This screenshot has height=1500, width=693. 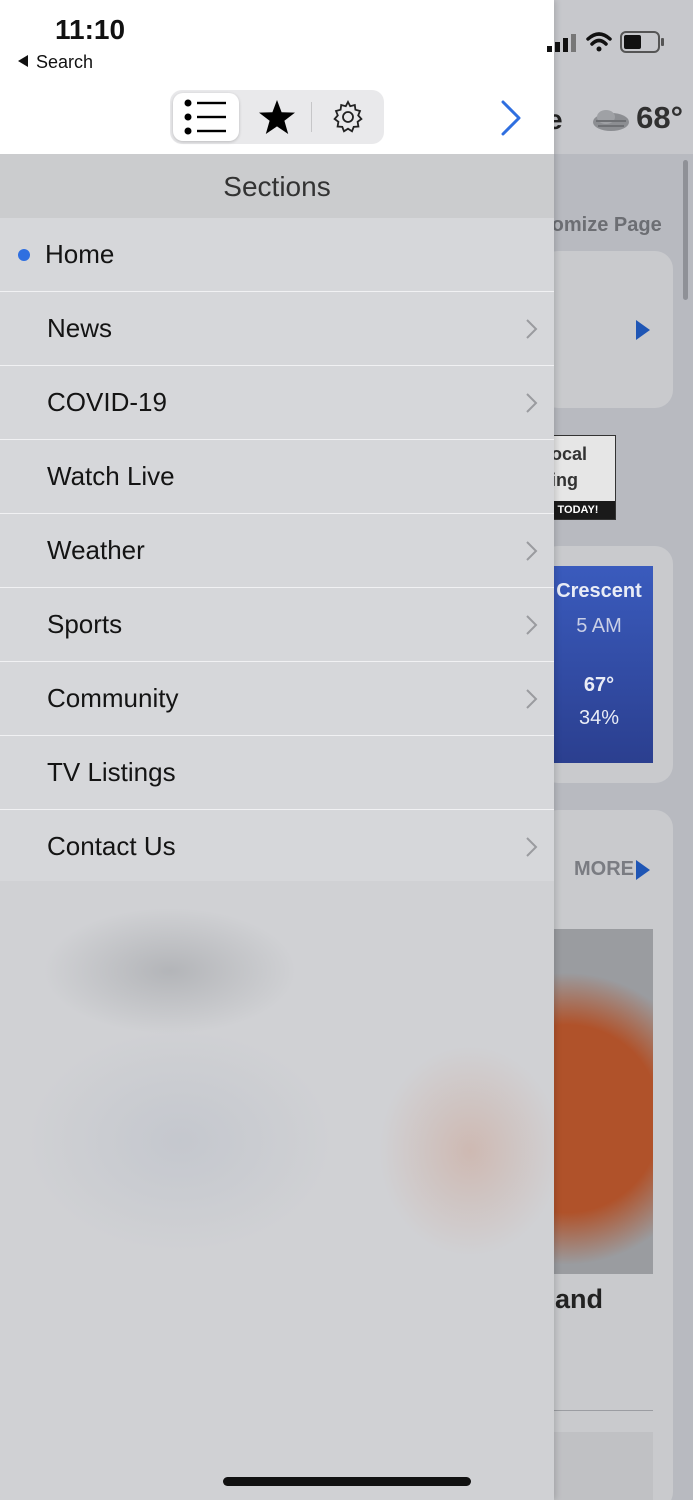 I want to click on drawer-toolbar, so click(x=277, y=117).